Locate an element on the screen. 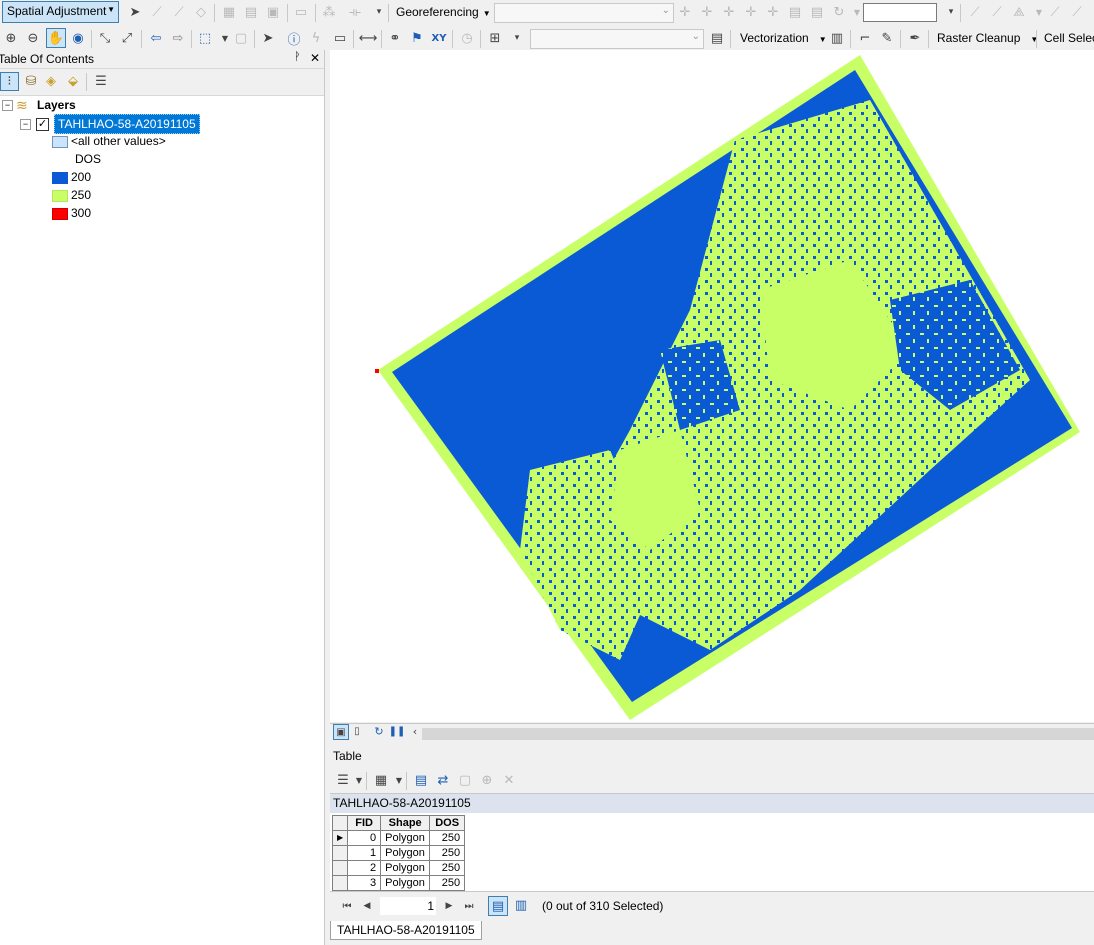  spatial-adjustment-menu: Spatial Adjustment ▼ is located at coordinates (60, 12).